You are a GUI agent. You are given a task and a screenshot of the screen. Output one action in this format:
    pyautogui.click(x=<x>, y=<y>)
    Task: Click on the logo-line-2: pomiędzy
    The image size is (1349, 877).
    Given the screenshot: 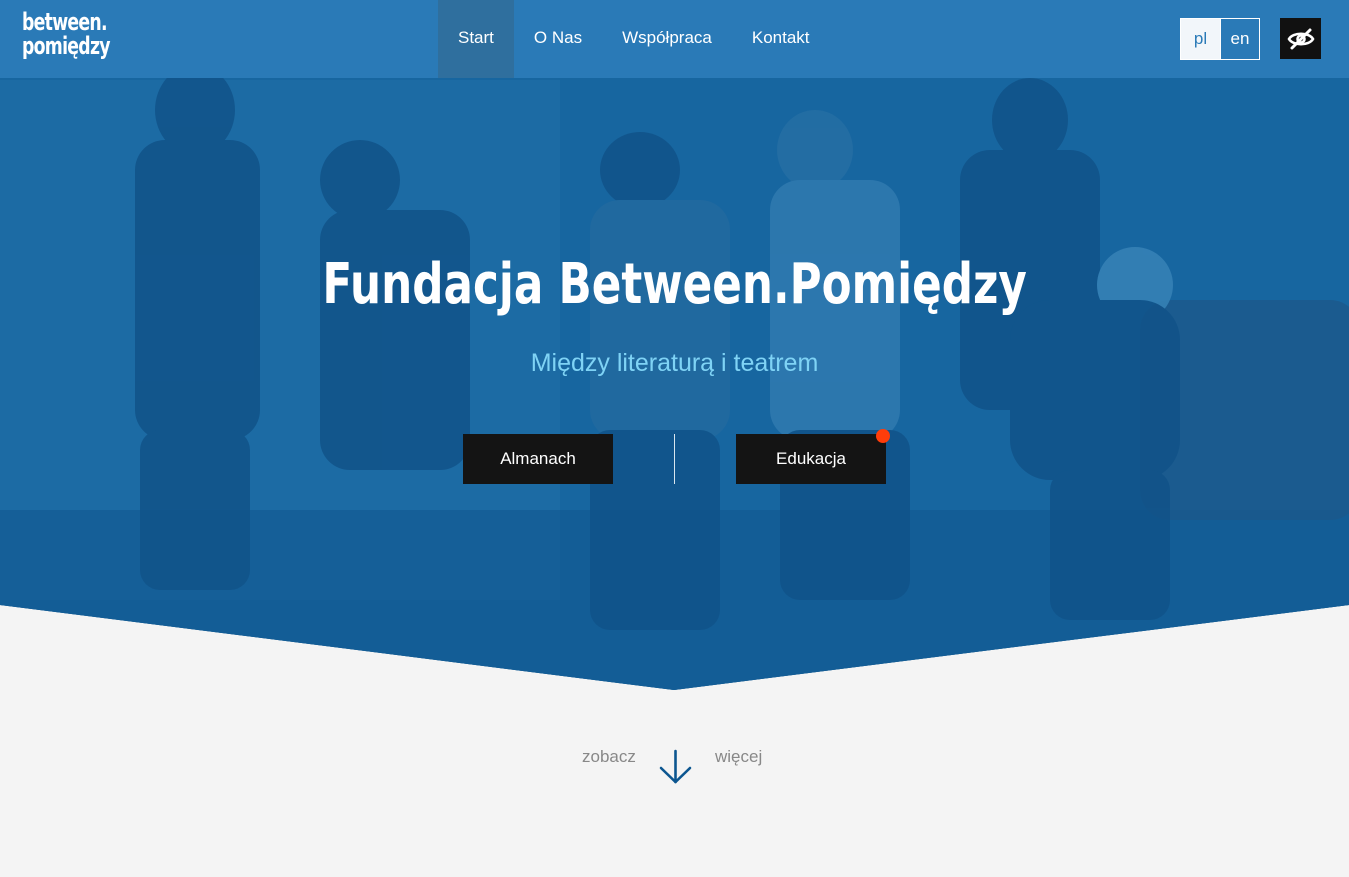 What is the action you would take?
    pyautogui.click(x=66, y=46)
    